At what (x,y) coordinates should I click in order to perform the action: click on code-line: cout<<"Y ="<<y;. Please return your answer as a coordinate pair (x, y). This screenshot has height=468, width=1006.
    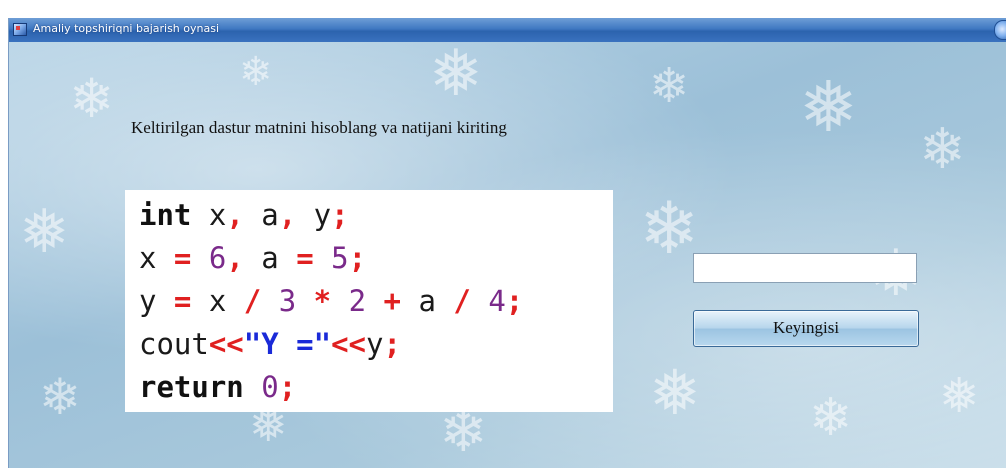
    Looking at the image, I should click on (376, 344).